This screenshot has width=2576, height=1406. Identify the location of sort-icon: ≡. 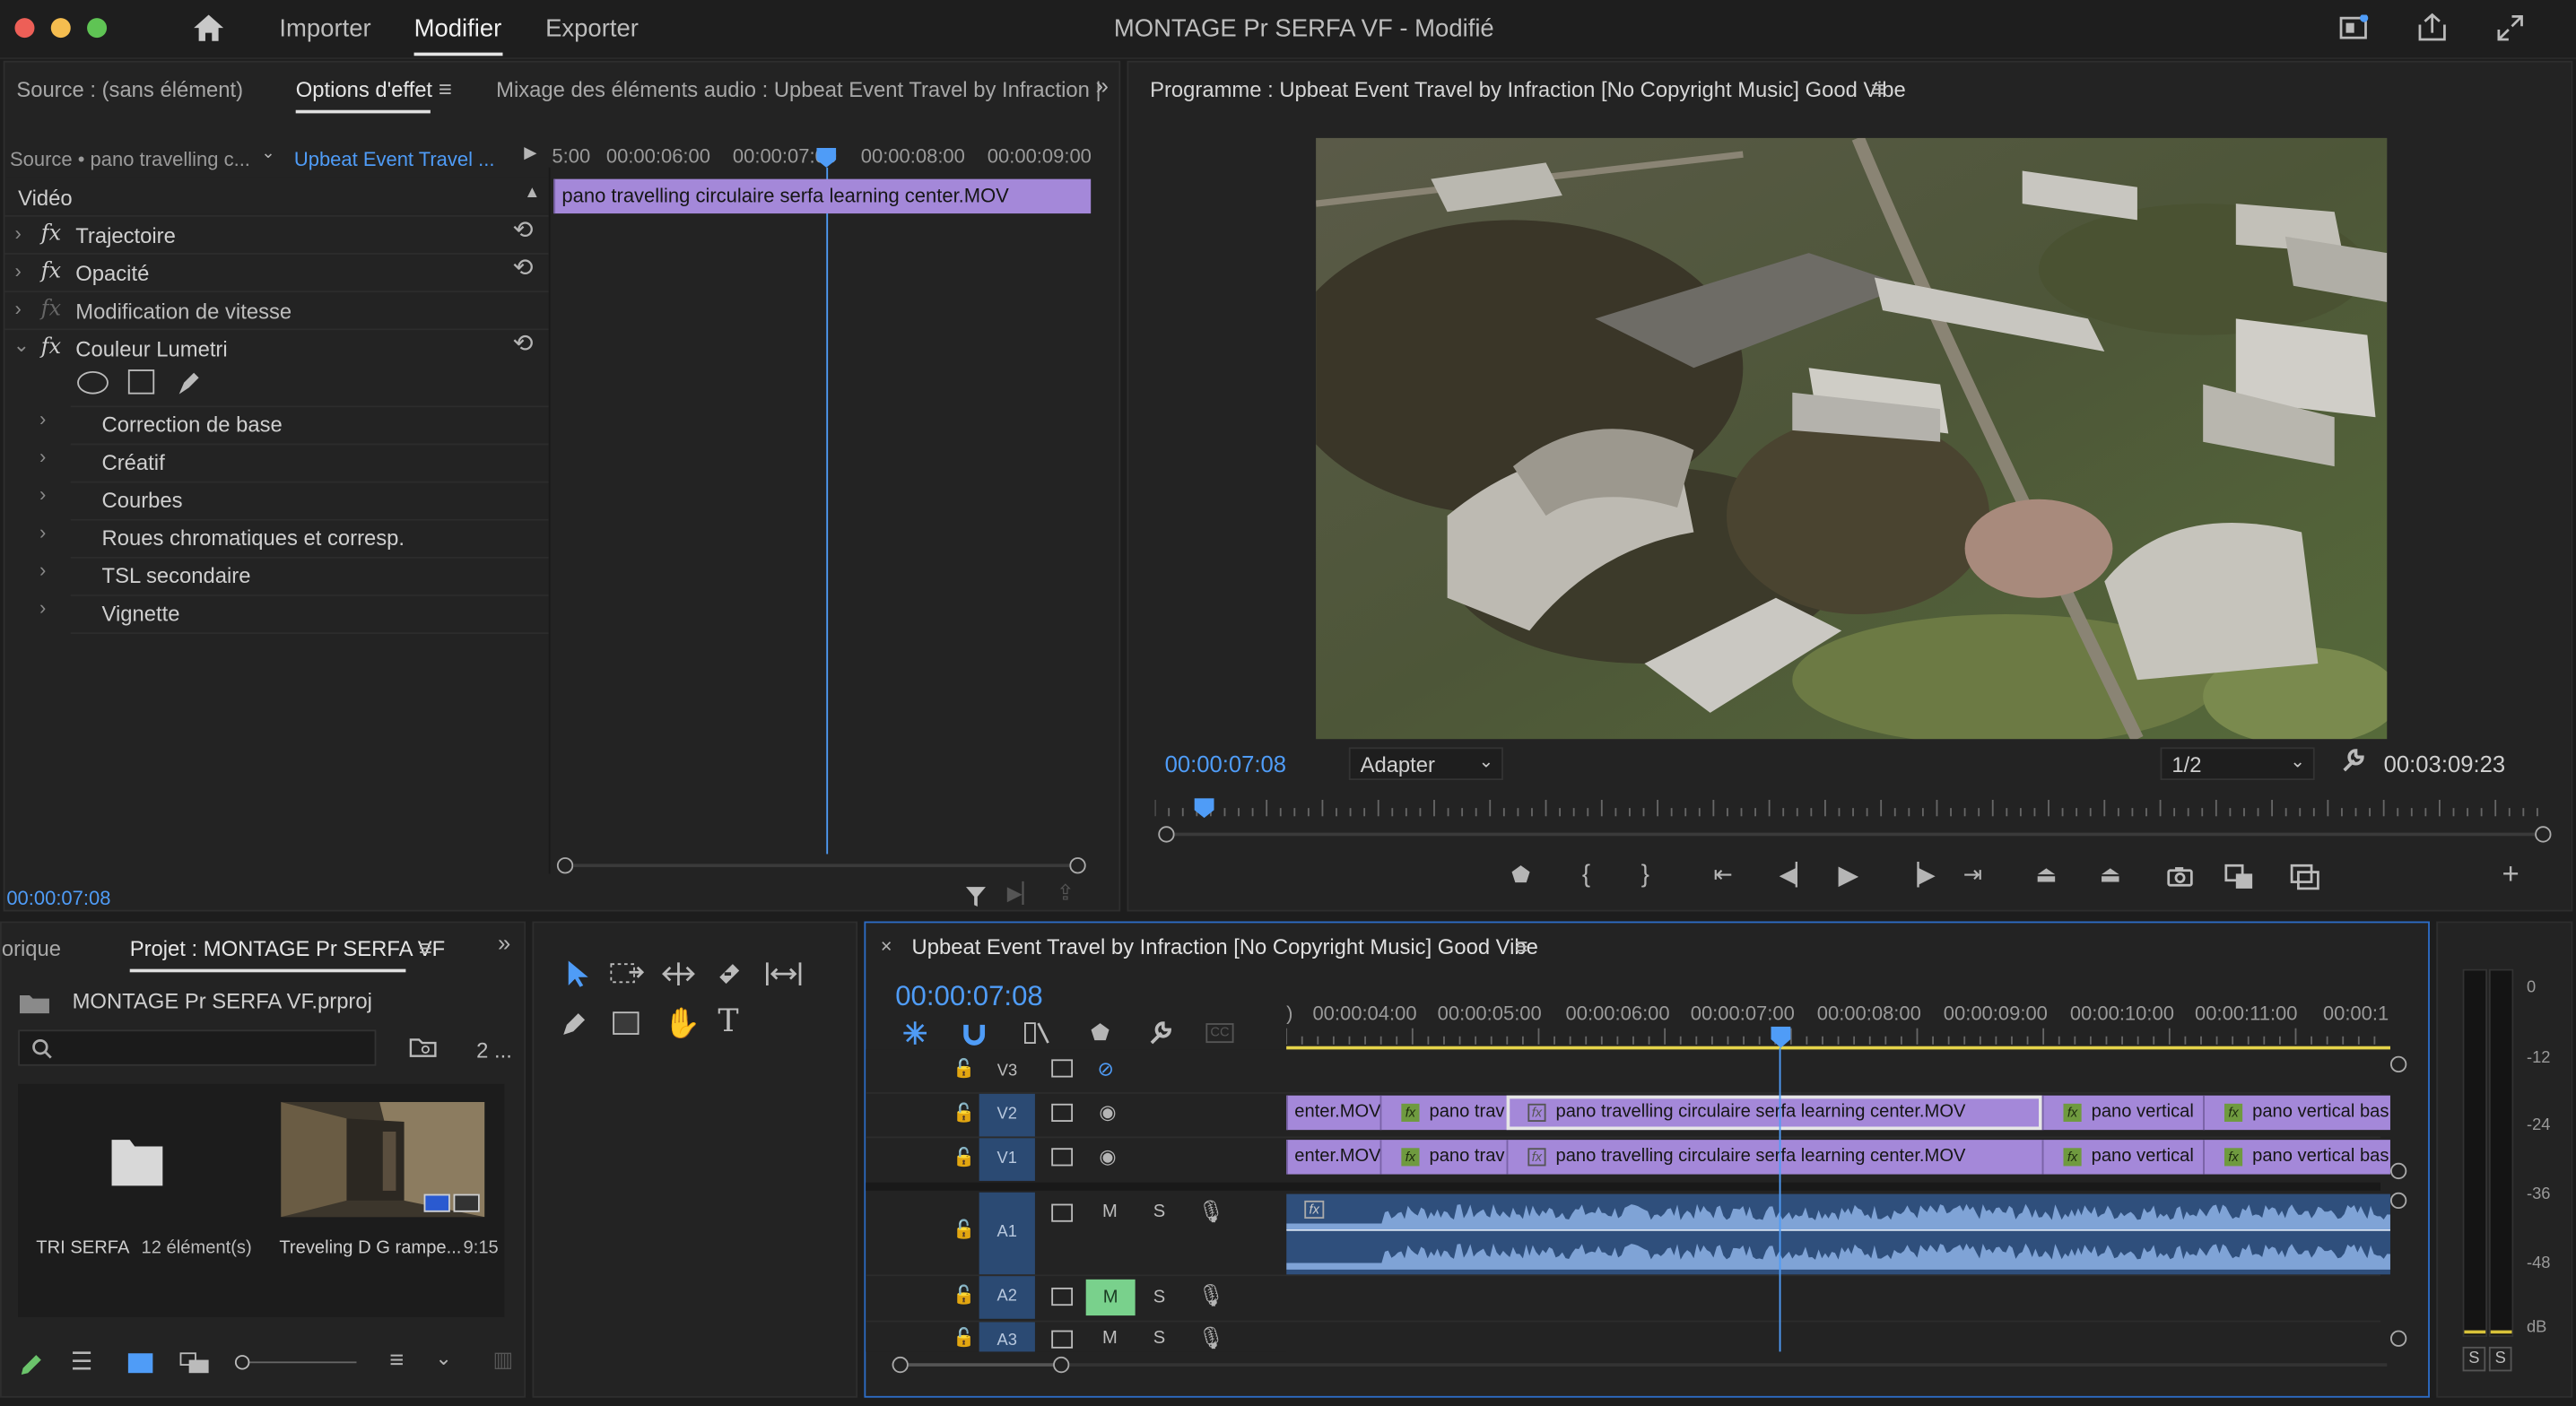
(396, 1361).